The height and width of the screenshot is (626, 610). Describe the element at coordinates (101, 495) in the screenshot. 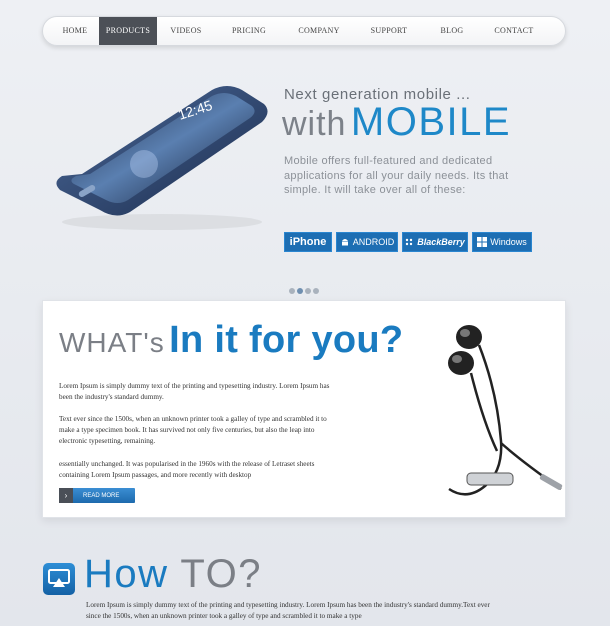

I see `read-more-label: READ MORE` at that location.